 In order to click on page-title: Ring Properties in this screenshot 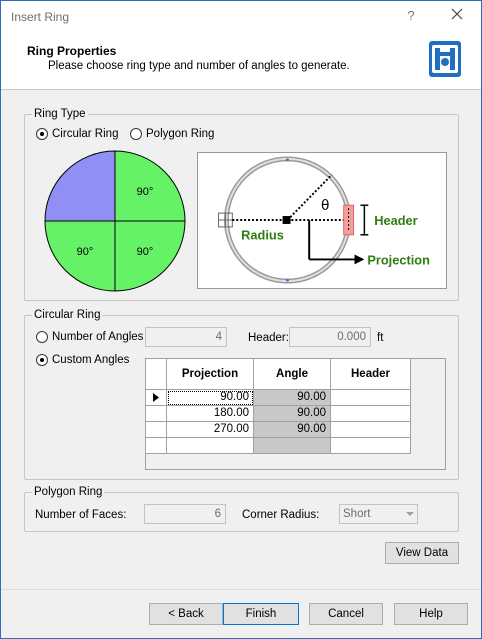, I will do `click(72, 51)`.